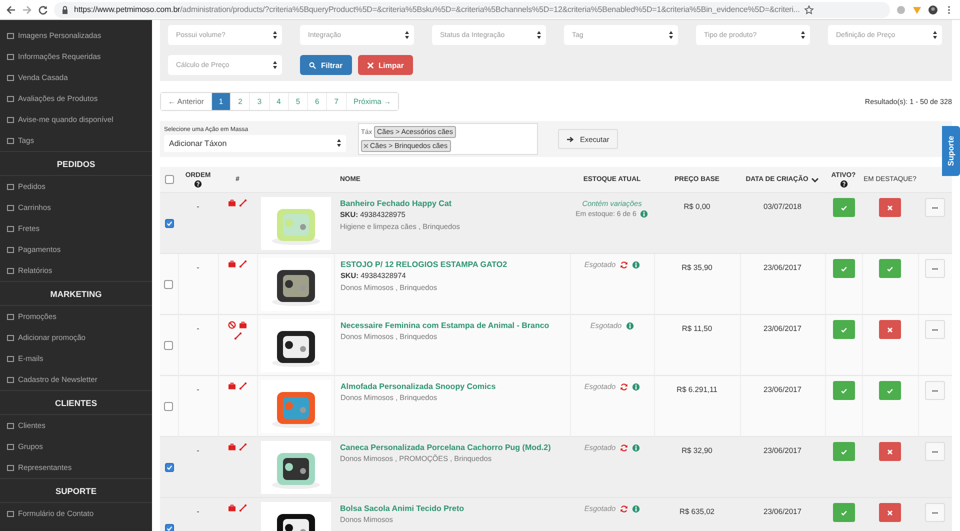 This screenshot has width=960, height=531. Describe the element at coordinates (452, 447) in the screenshot. I see `product-link: Caneca Personalizada Porcelana Cachorro Pug (Mod.2)` at that location.